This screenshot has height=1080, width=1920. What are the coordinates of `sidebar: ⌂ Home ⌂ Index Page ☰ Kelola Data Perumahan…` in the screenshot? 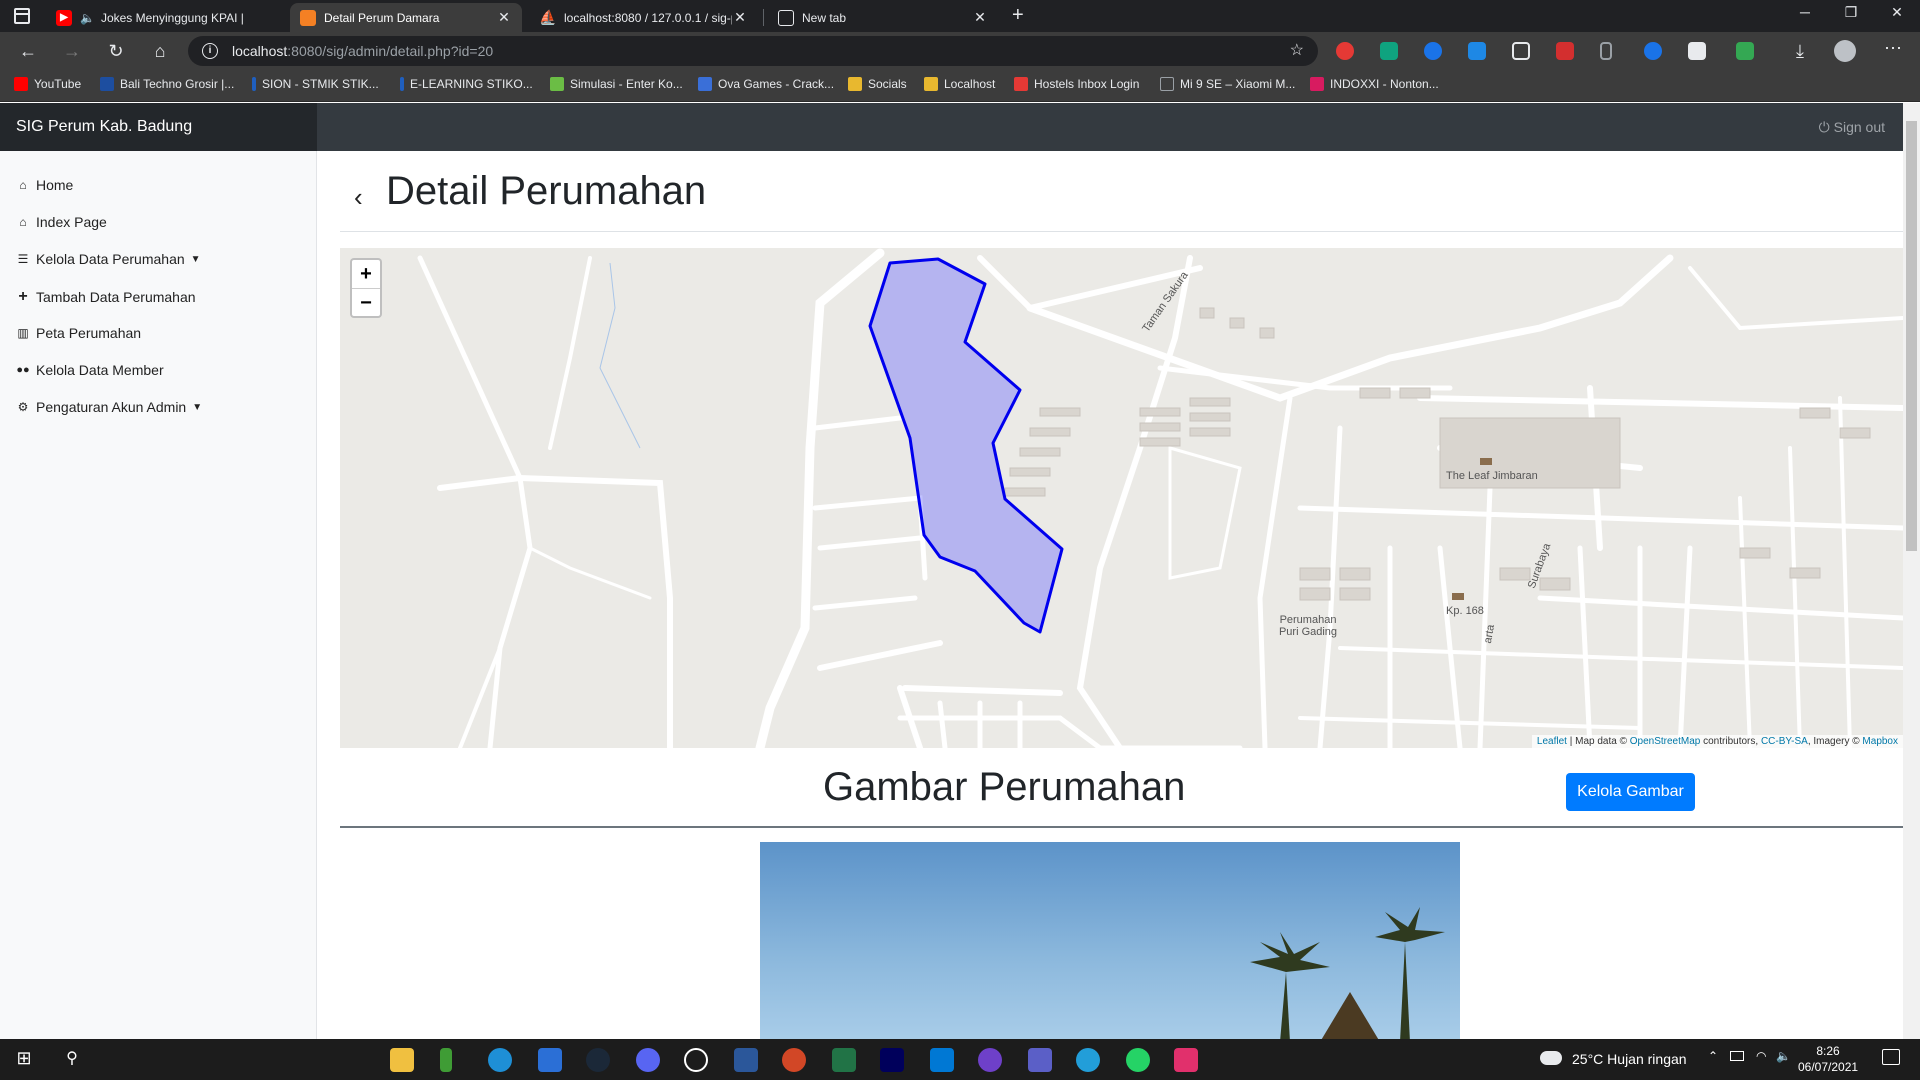 It's located at (158, 595).